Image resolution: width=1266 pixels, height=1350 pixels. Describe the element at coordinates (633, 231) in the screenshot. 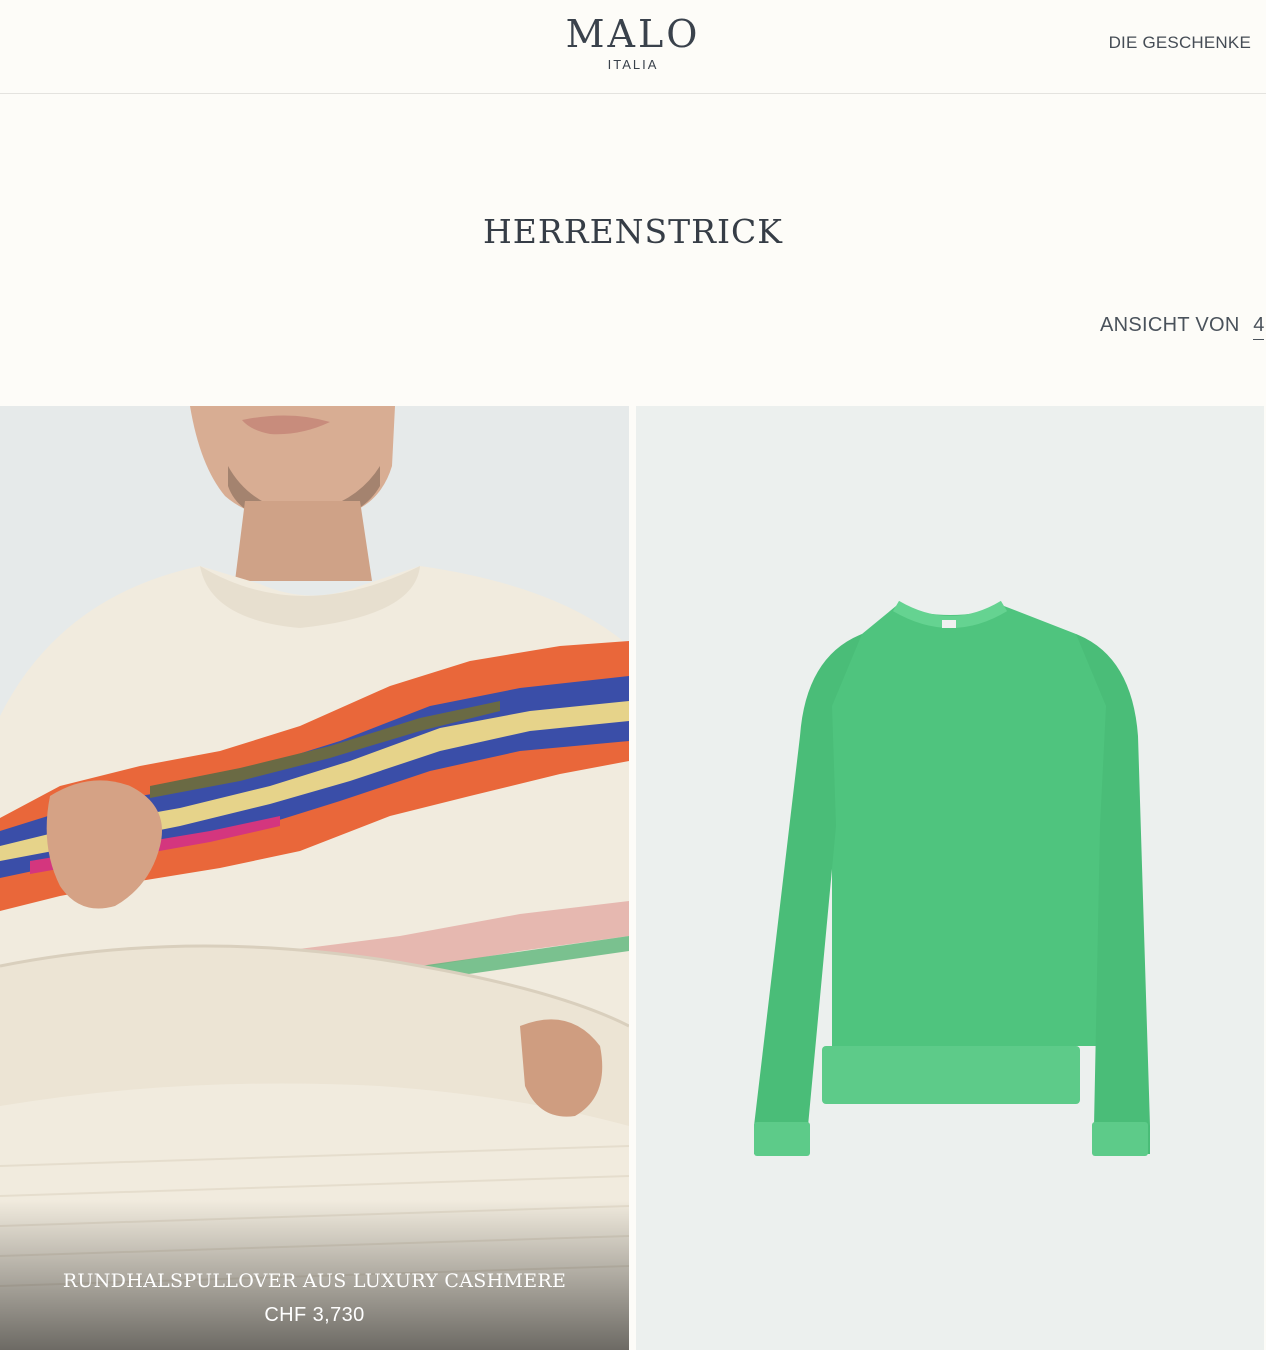

I see `page-title: HERRENSTRICK` at that location.